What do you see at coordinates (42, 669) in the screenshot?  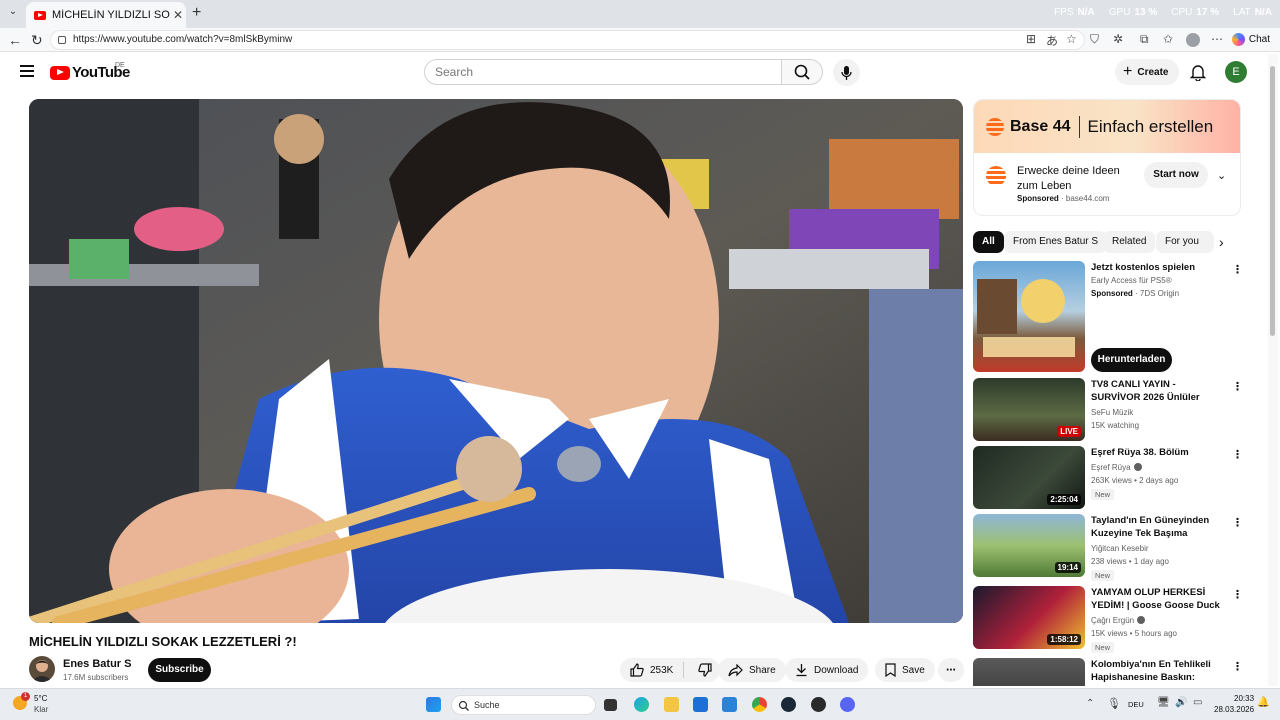 I see `channel-avatar` at bounding box center [42, 669].